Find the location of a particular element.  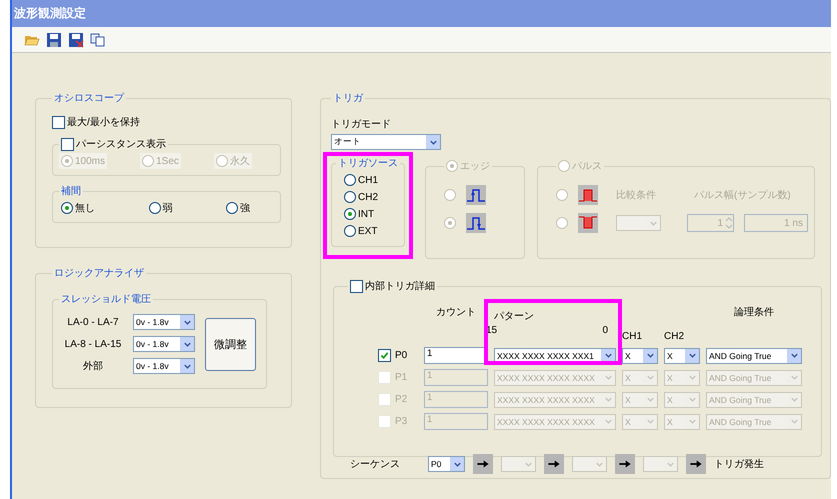

group-title: スレッショルド電圧 is located at coordinates (106, 299).